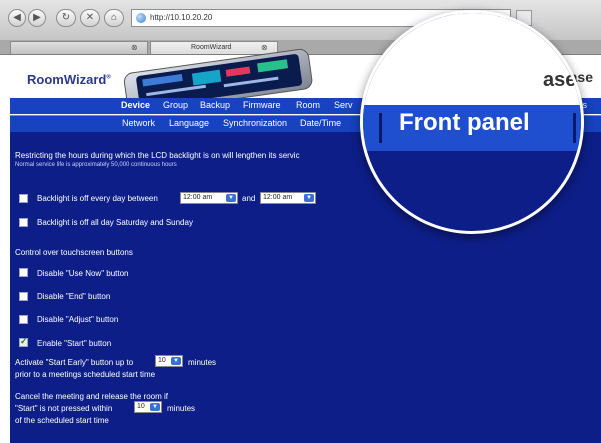  I want to click on reload-button: ↻, so click(66, 18).